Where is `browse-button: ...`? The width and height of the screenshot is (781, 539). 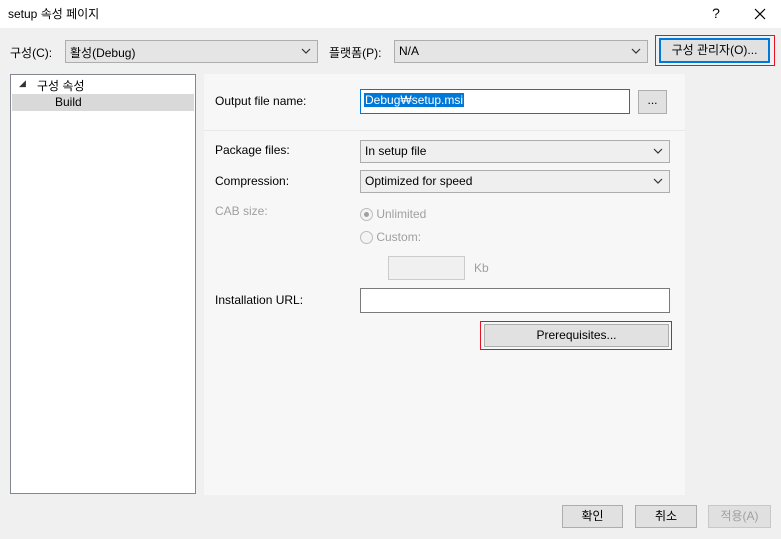 browse-button: ... is located at coordinates (652, 102).